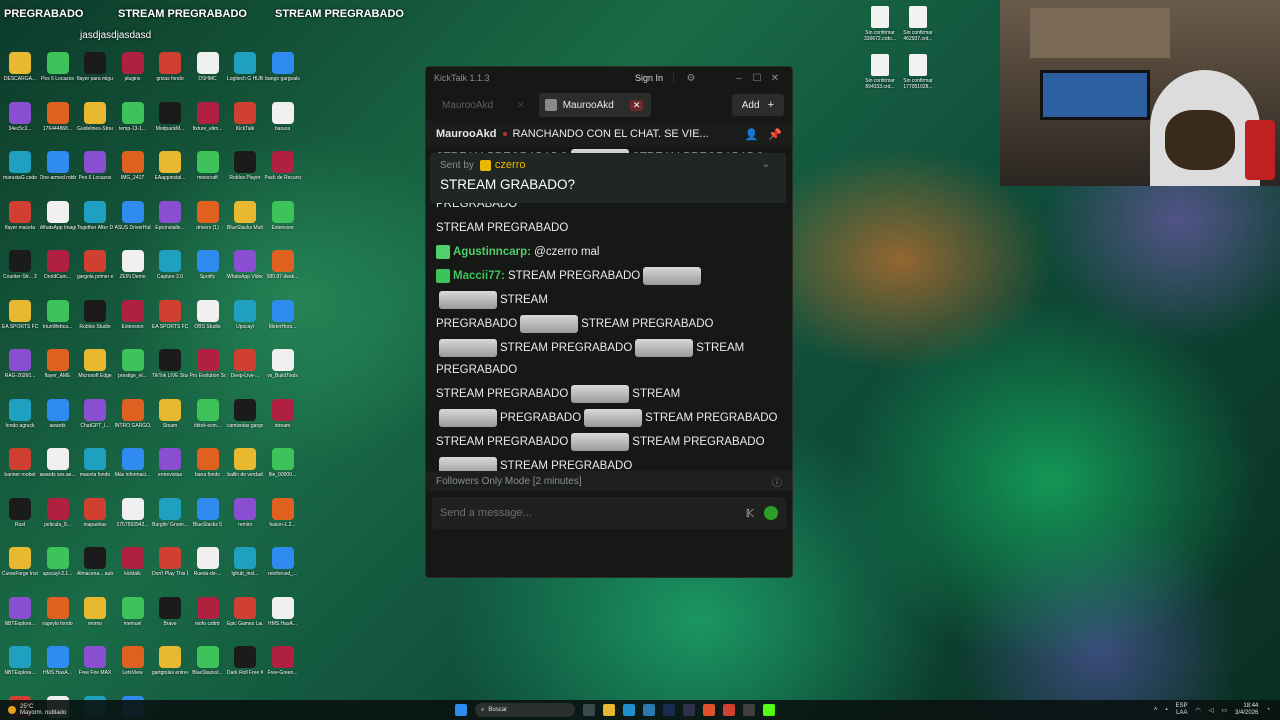 The width and height of the screenshot is (1280, 720). What do you see at coordinates (208, 166) in the screenshot?
I see `desktop-icon: minecraft` at bounding box center [208, 166].